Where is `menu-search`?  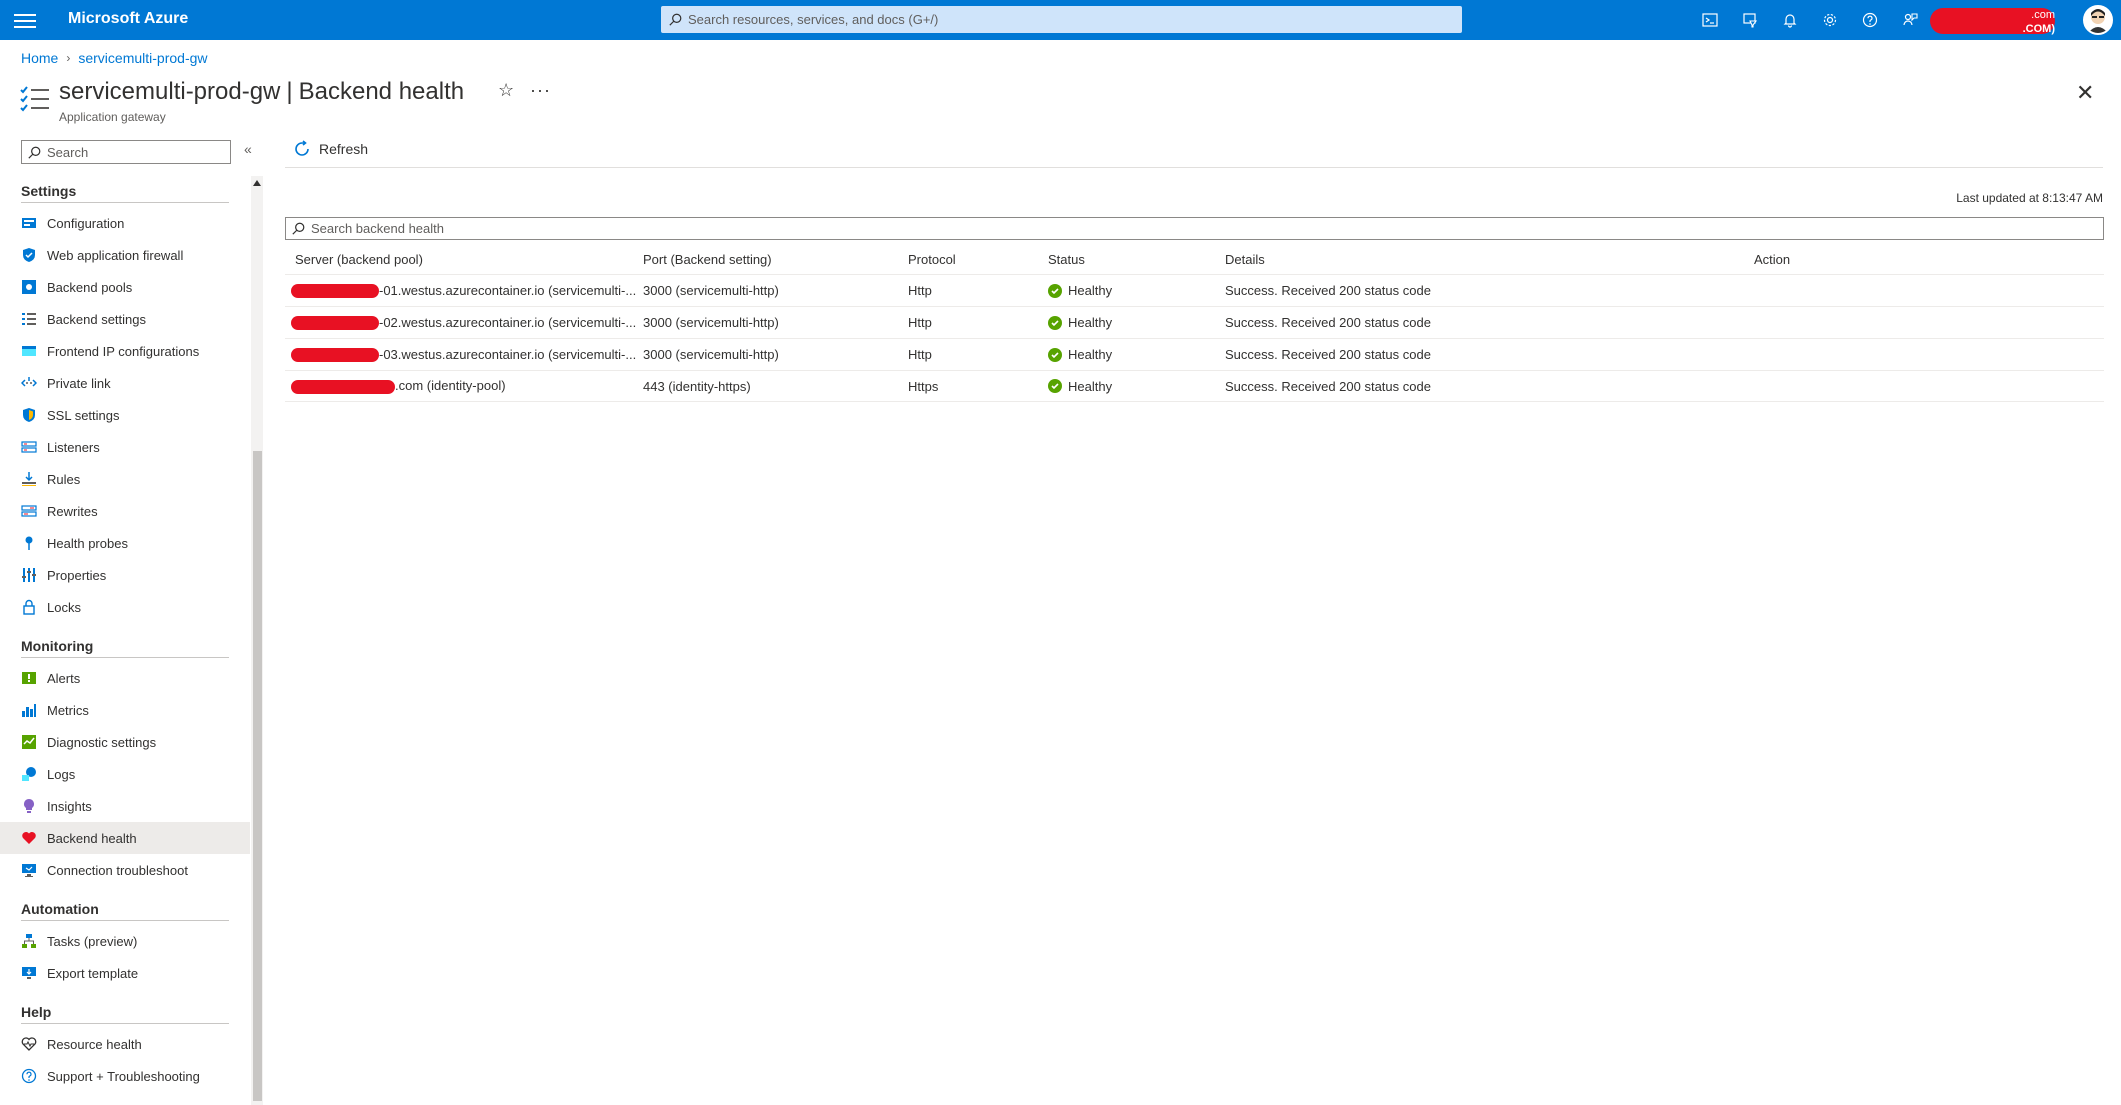 menu-search is located at coordinates (126, 152).